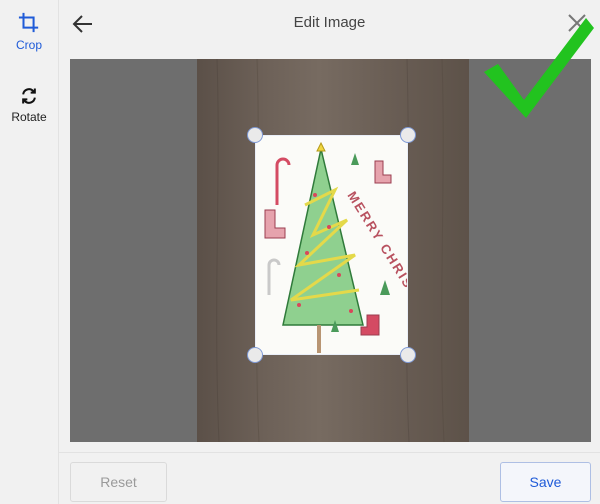  I want to click on reset-button: Reset, so click(118, 482).